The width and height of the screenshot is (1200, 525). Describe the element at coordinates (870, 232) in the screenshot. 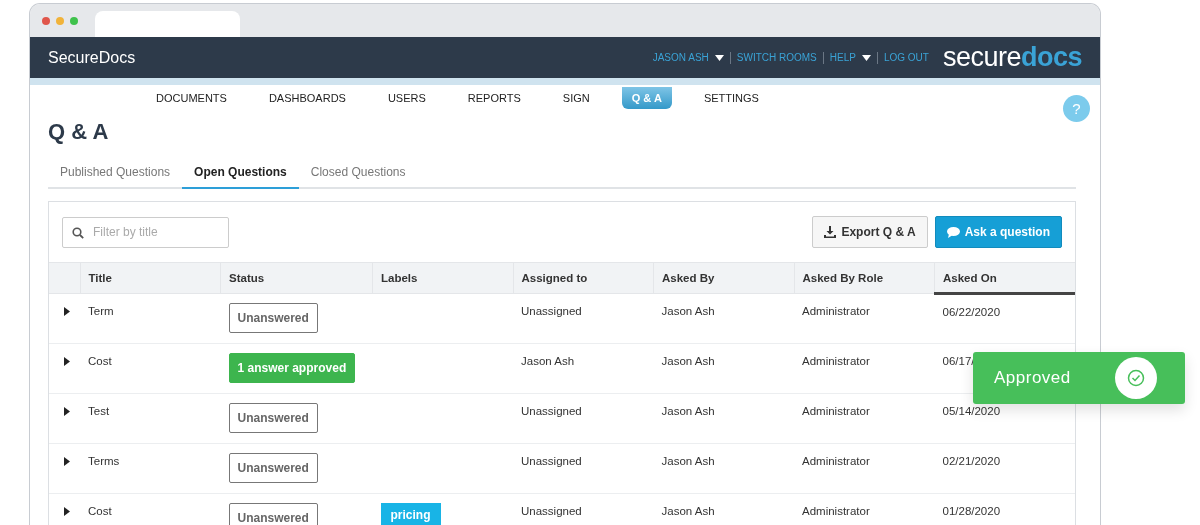

I see `export-button: Export Q & A` at that location.